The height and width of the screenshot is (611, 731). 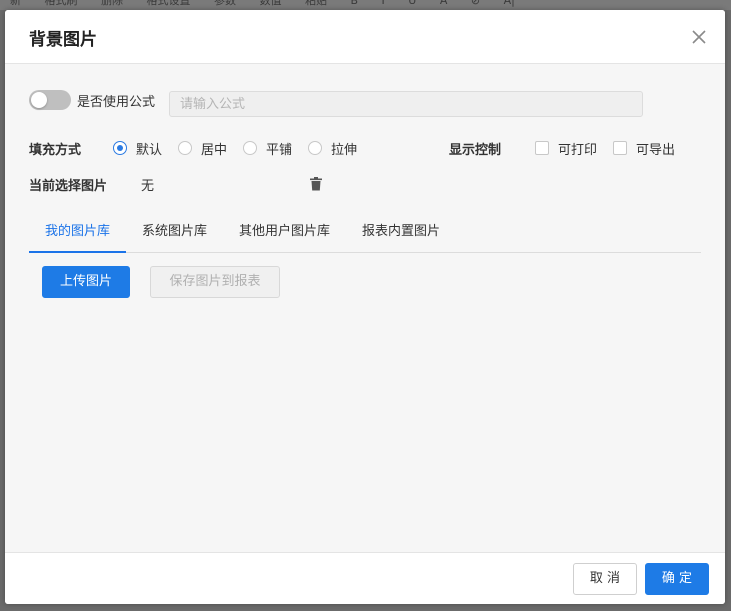 I want to click on exportable-checkbox, so click(x=620, y=148).